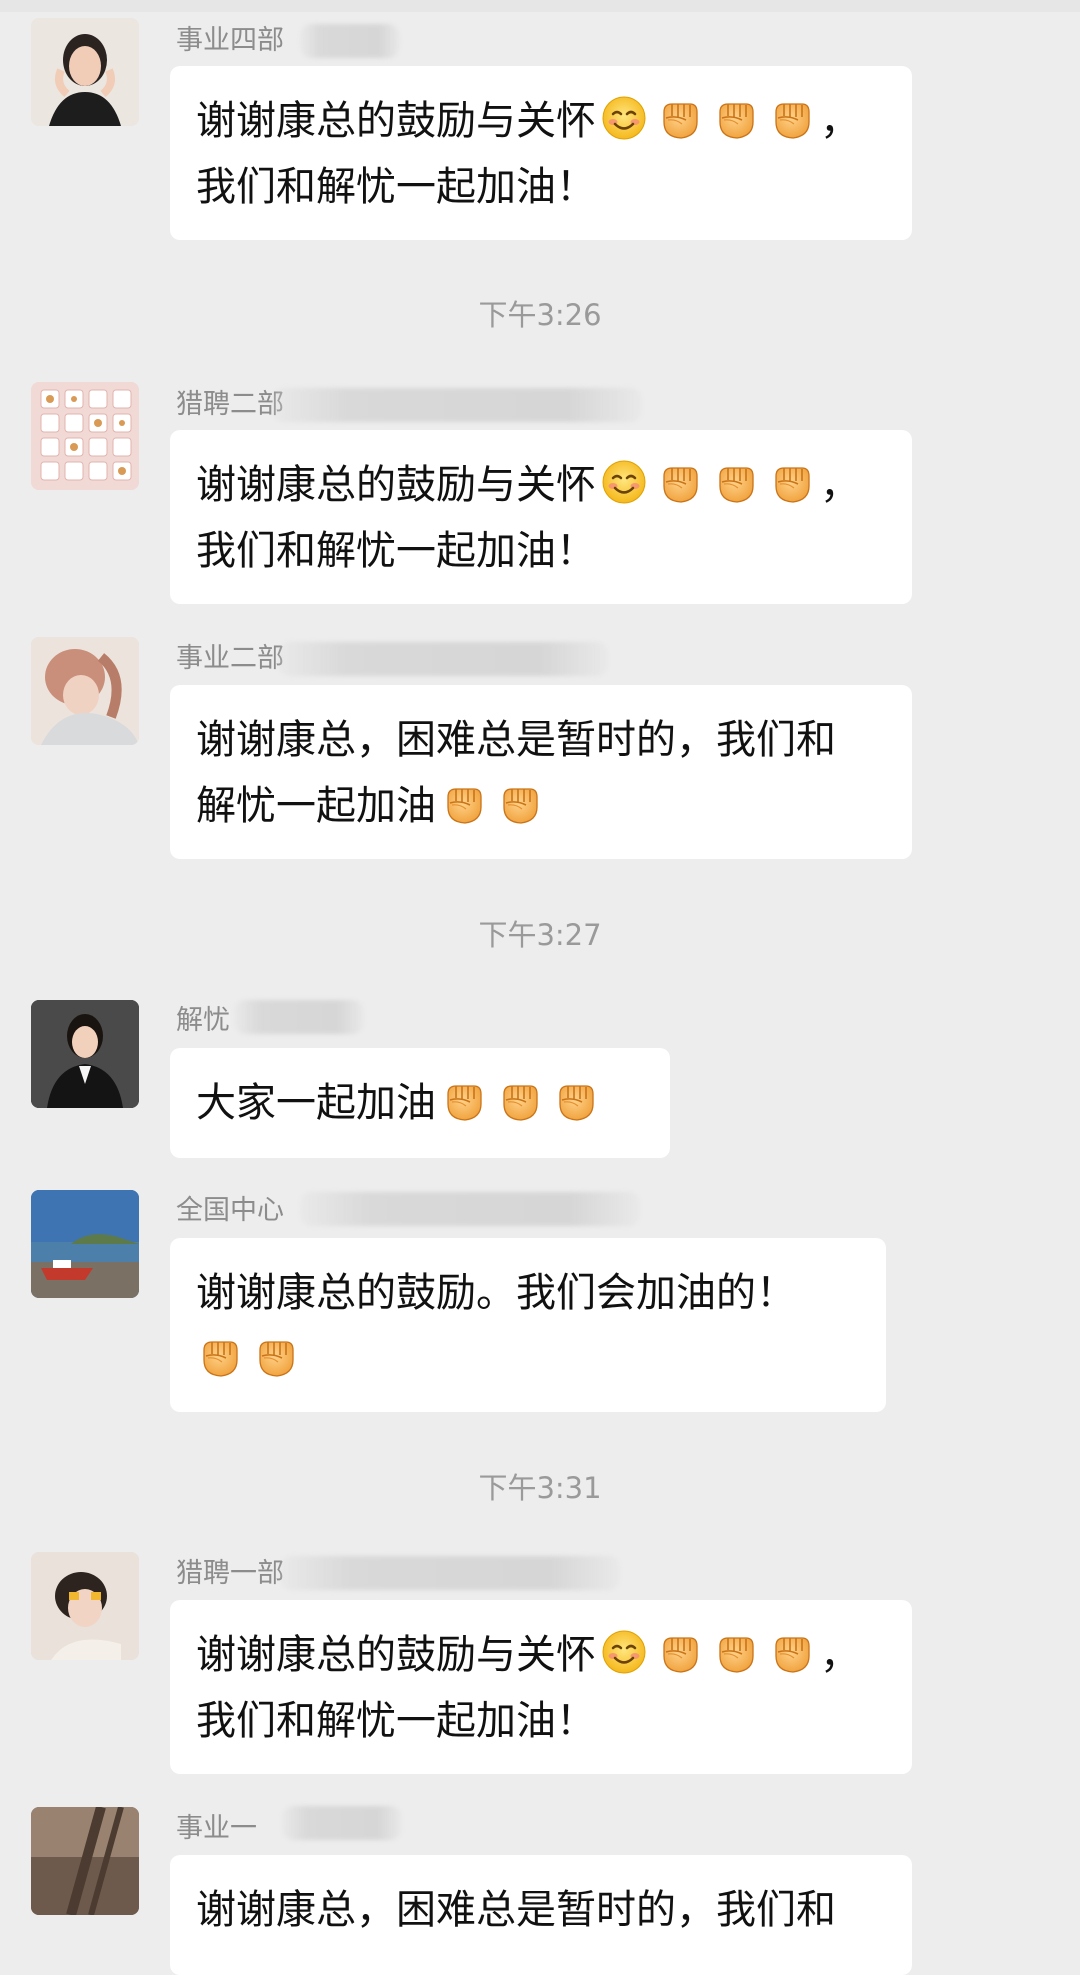 Image resolution: width=1080 pixels, height=1975 pixels. I want to click on sender-name: 事业一, so click(216, 1828).